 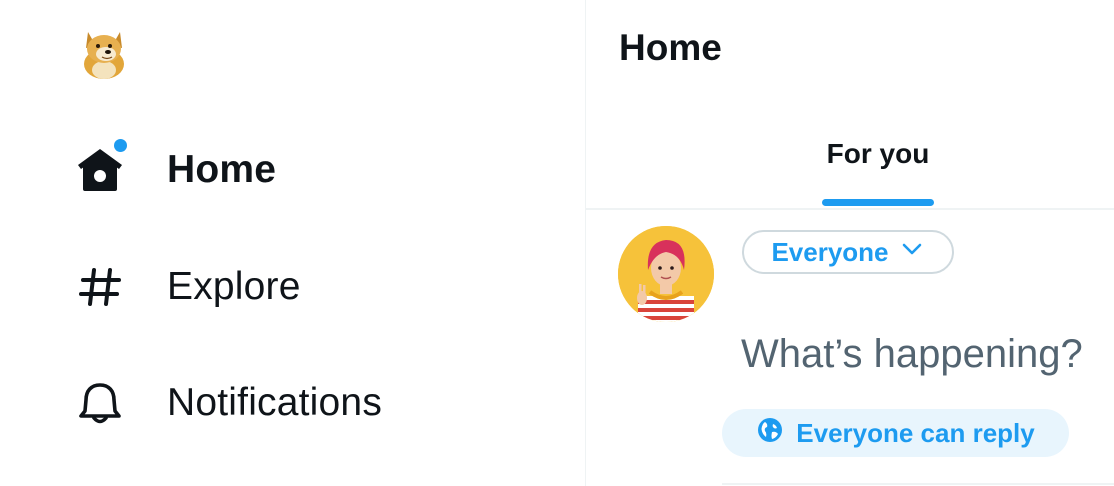 I want to click on doge-logo-icon, so click(x=104, y=52).